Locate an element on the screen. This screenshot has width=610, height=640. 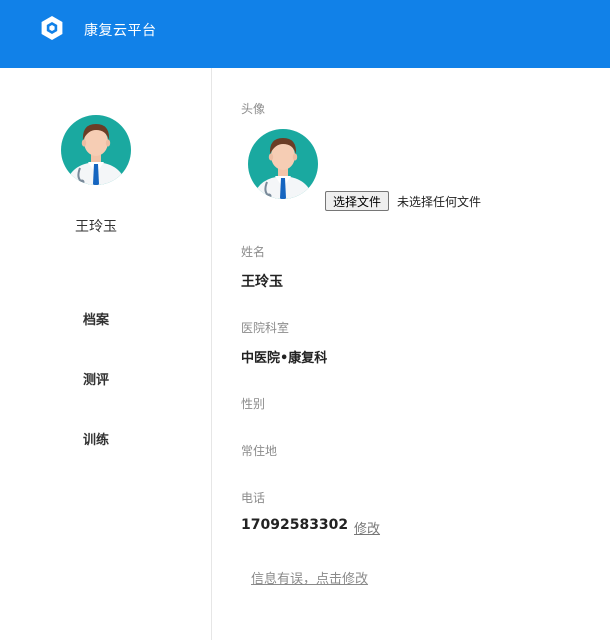
sidebar-item-training: 训练 is located at coordinates (96, 462).